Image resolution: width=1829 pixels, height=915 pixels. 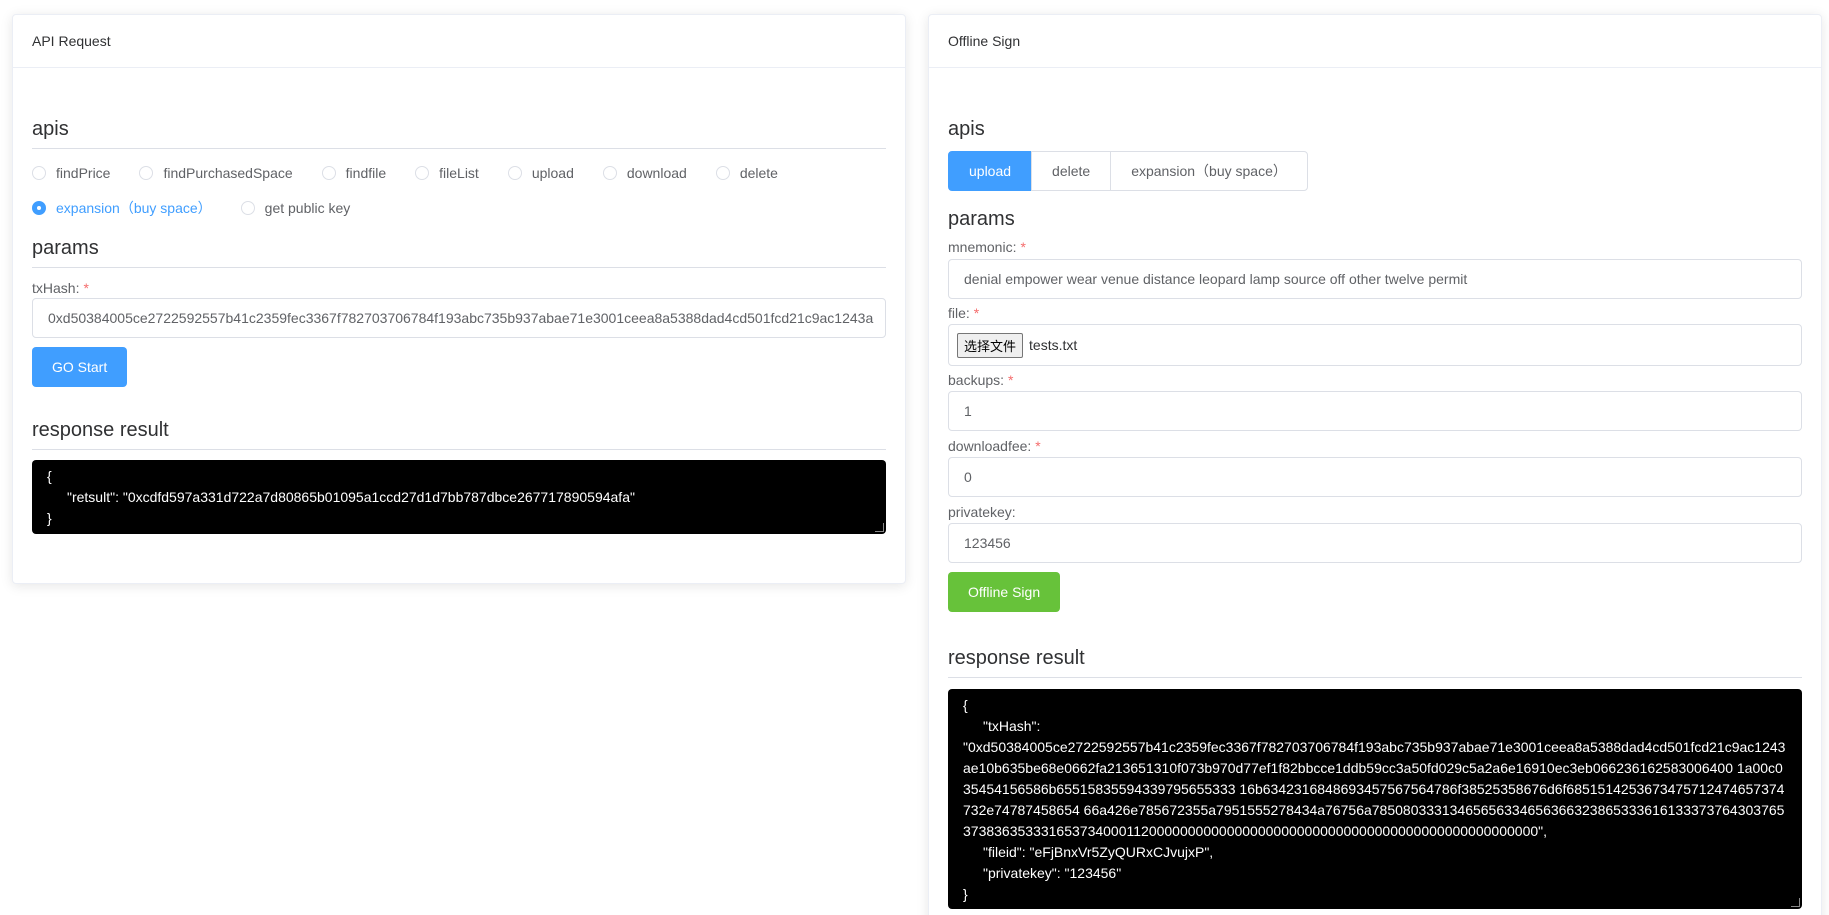 I want to click on offline-sign-button: Offline Sign, so click(x=1004, y=592).